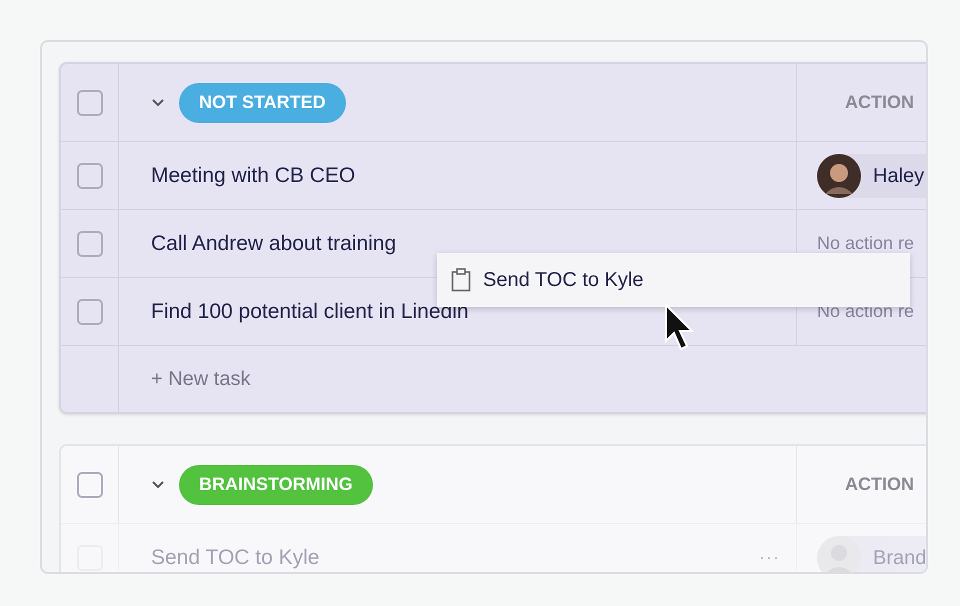 Image resolution: width=960 pixels, height=606 pixels. What do you see at coordinates (865, 243) in the screenshot?
I see `action-text: No action re` at bounding box center [865, 243].